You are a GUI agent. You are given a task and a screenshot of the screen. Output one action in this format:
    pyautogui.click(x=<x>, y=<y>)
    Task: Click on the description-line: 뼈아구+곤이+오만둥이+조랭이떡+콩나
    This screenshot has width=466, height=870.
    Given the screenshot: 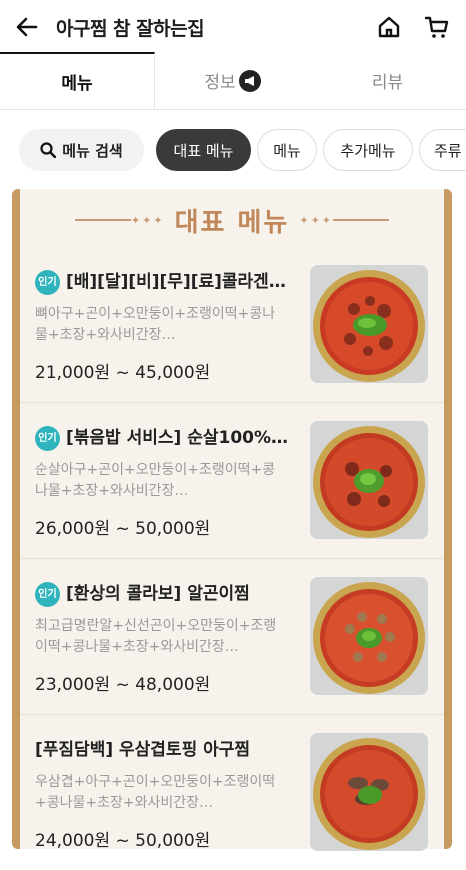 What is the action you would take?
    pyautogui.click(x=155, y=314)
    